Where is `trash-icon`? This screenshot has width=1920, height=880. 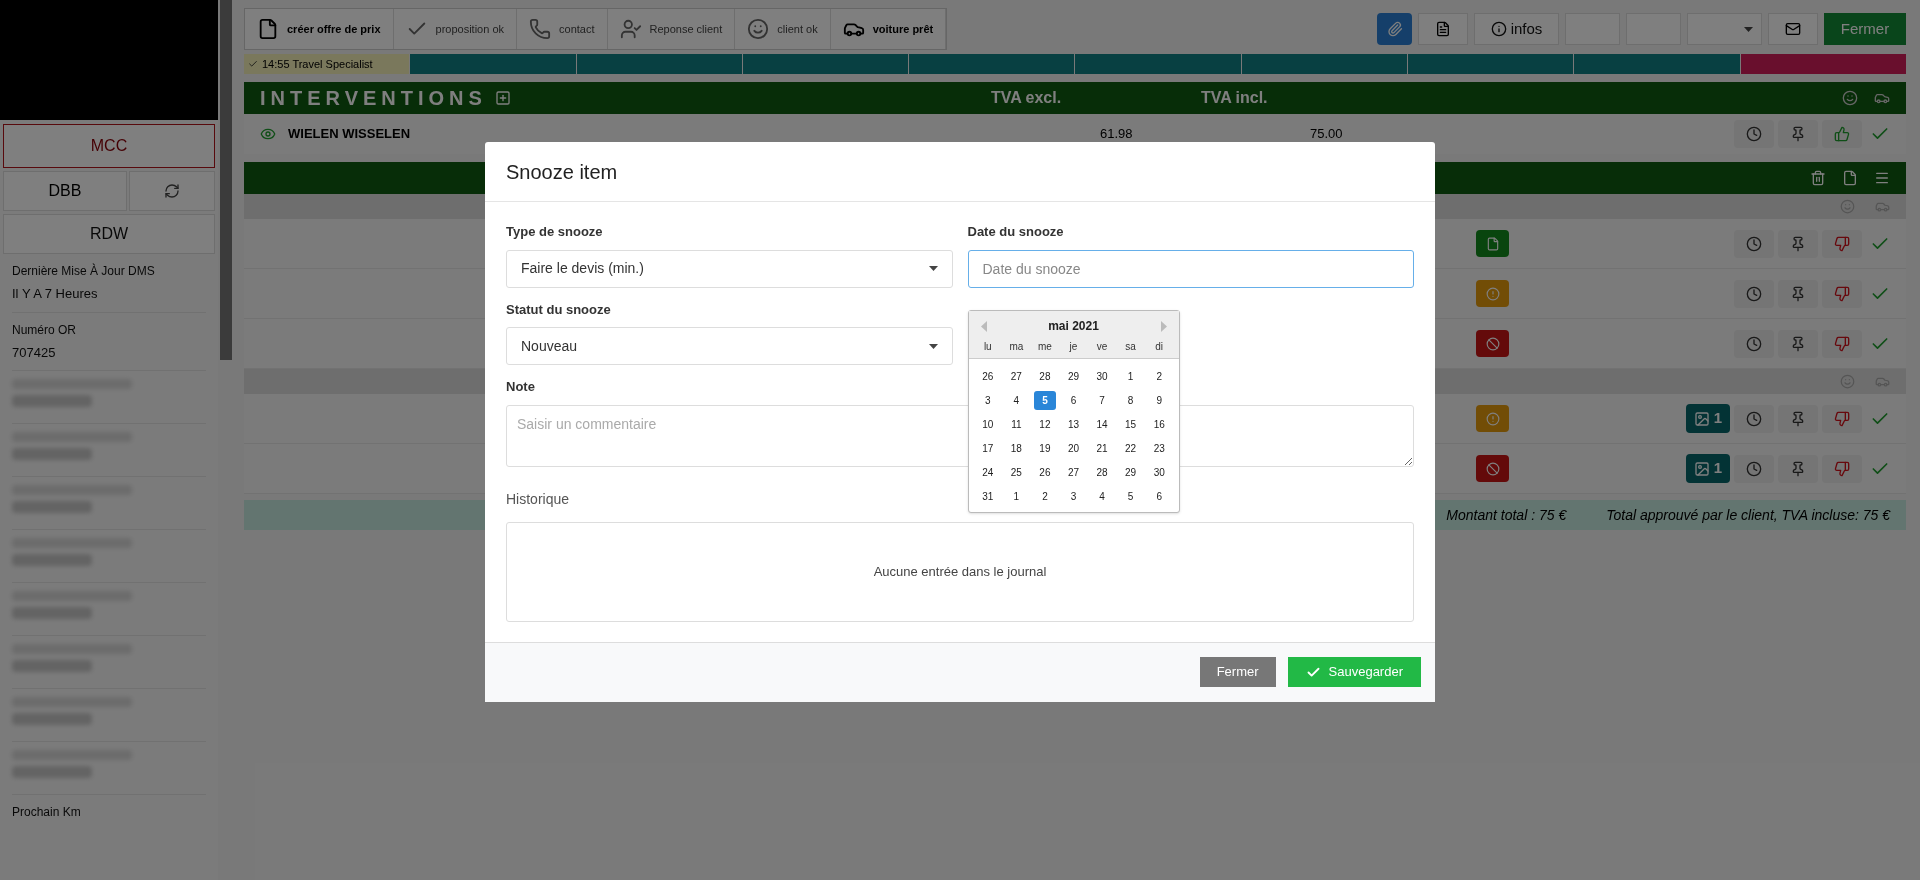 trash-icon is located at coordinates (1818, 178).